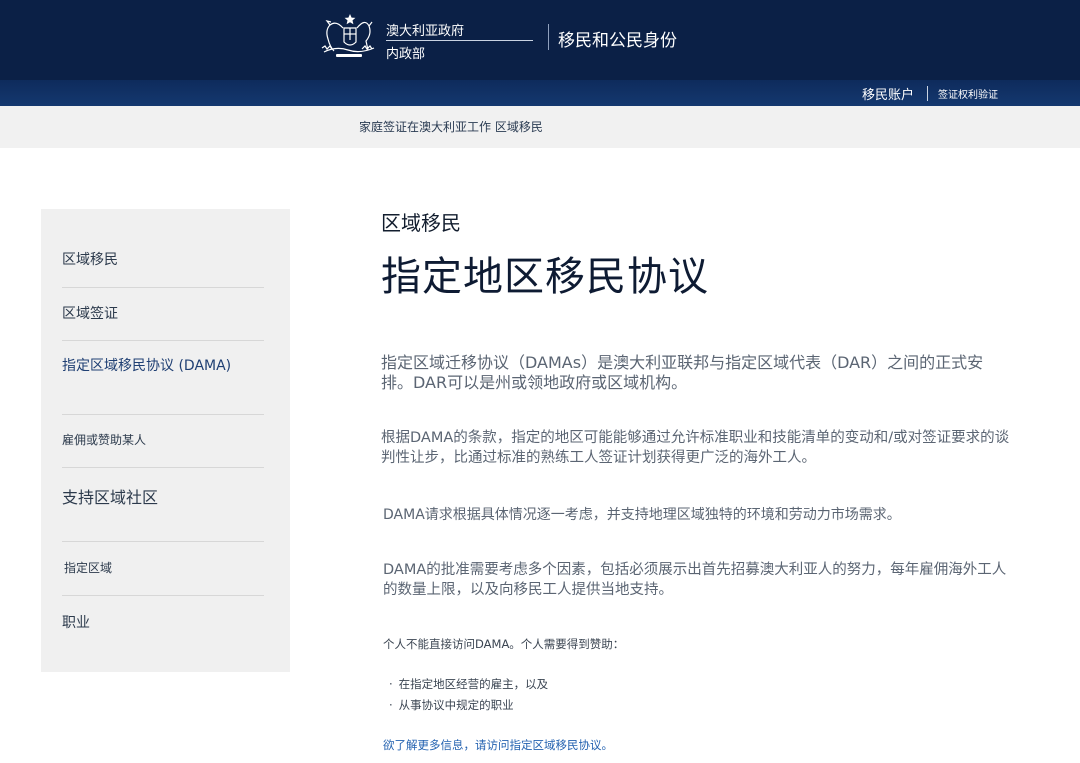 This screenshot has width=1080, height=763. Describe the element at coordinates (540, 40) in the screenshot. I see `site-header: 澳大利亚政府 内政部 移民和公民身份` at that location.